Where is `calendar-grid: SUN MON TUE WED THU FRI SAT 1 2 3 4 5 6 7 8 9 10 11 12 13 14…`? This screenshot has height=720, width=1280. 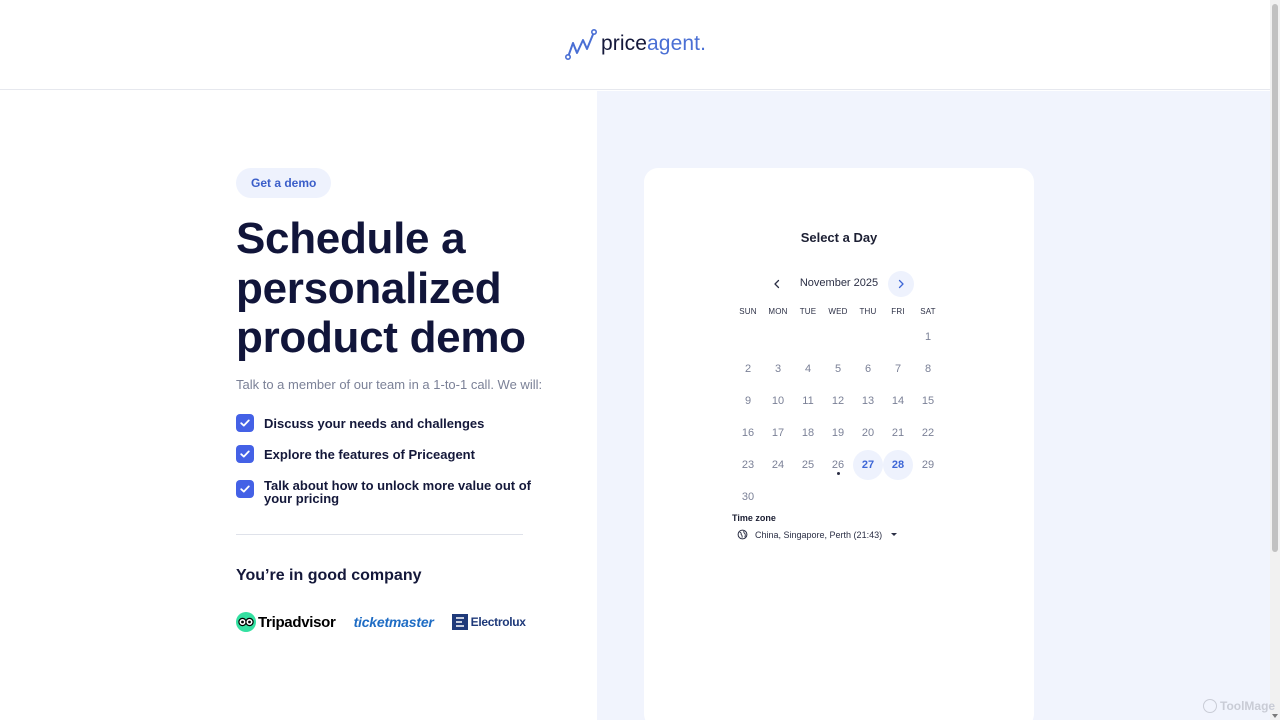 calendar-grid: SUN MON TUE WED THU FRI SAT 1 2 3 4 5 6 7 8 9 10 11 12 13 14… is located at coordinates (838, 410).